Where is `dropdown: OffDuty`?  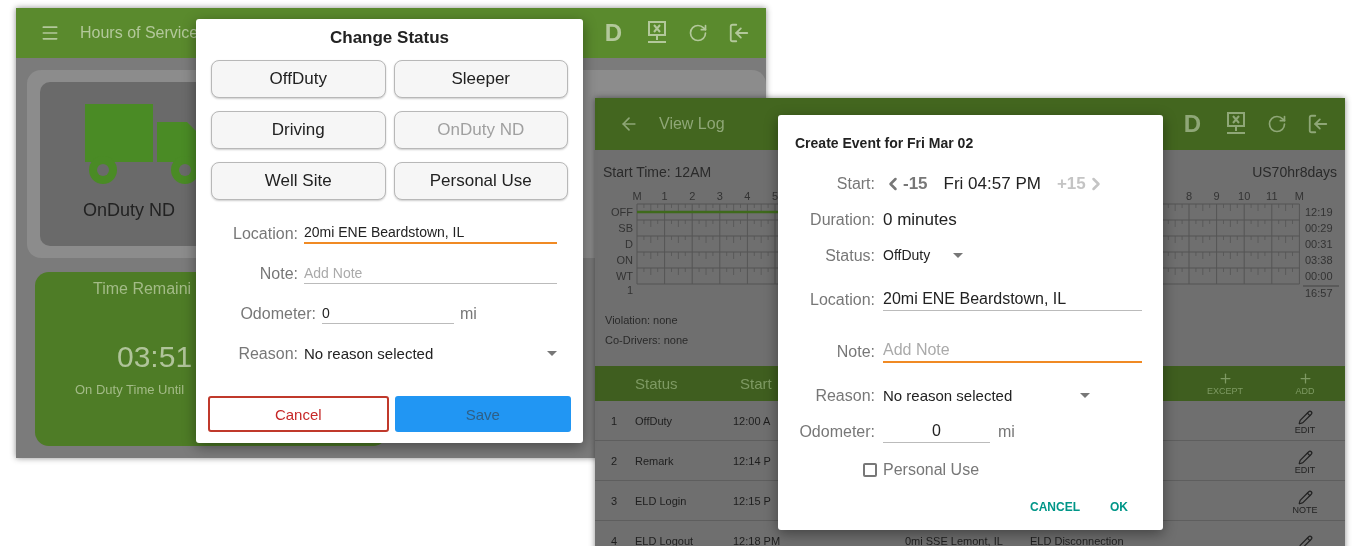
dropdown: OffDuty is located at coordinates (923, 256).